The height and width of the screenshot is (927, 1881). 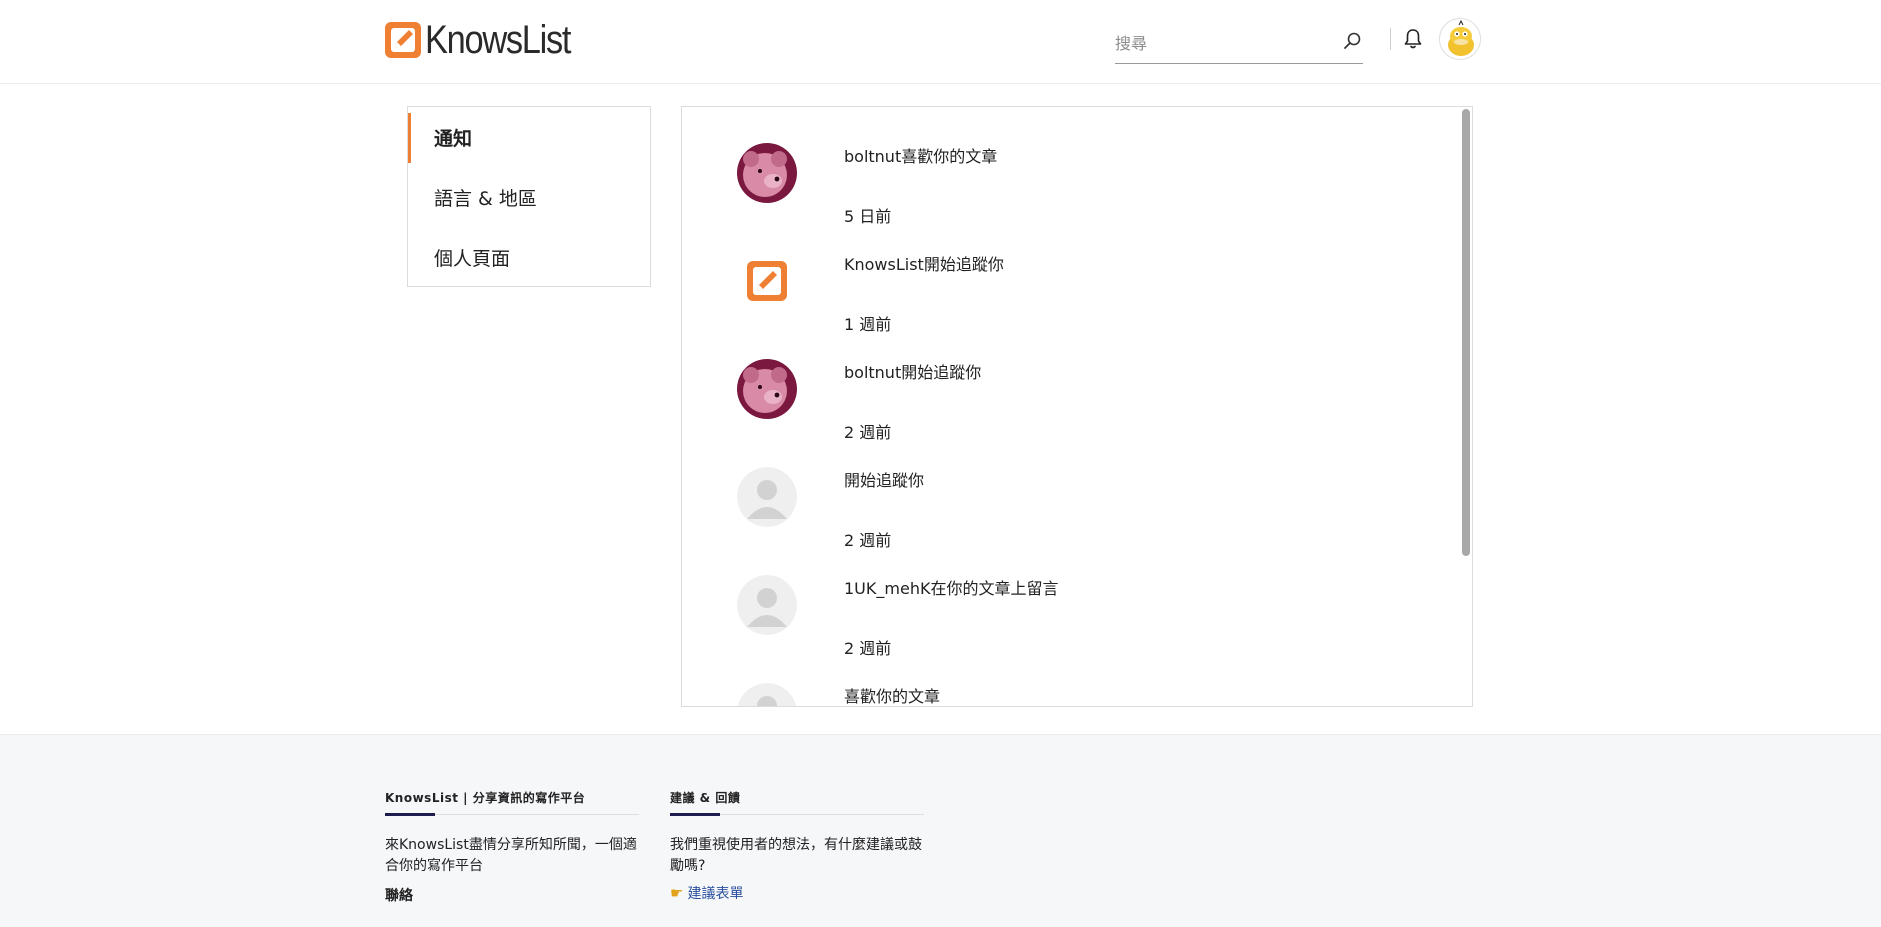 What do you see at coordinates (403, 40) in the screenshot?
I see `pencil-logo-icon` at bounding box center [403, 40].